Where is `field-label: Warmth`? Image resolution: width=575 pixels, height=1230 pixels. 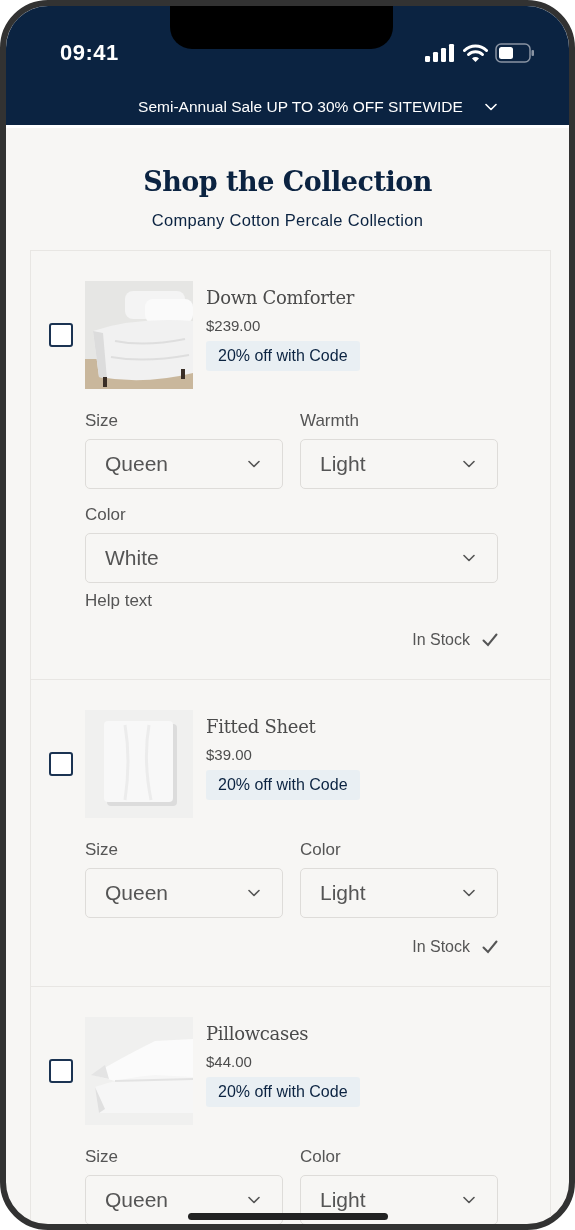 field-label: Warmth is located at coordinates (330, 421).